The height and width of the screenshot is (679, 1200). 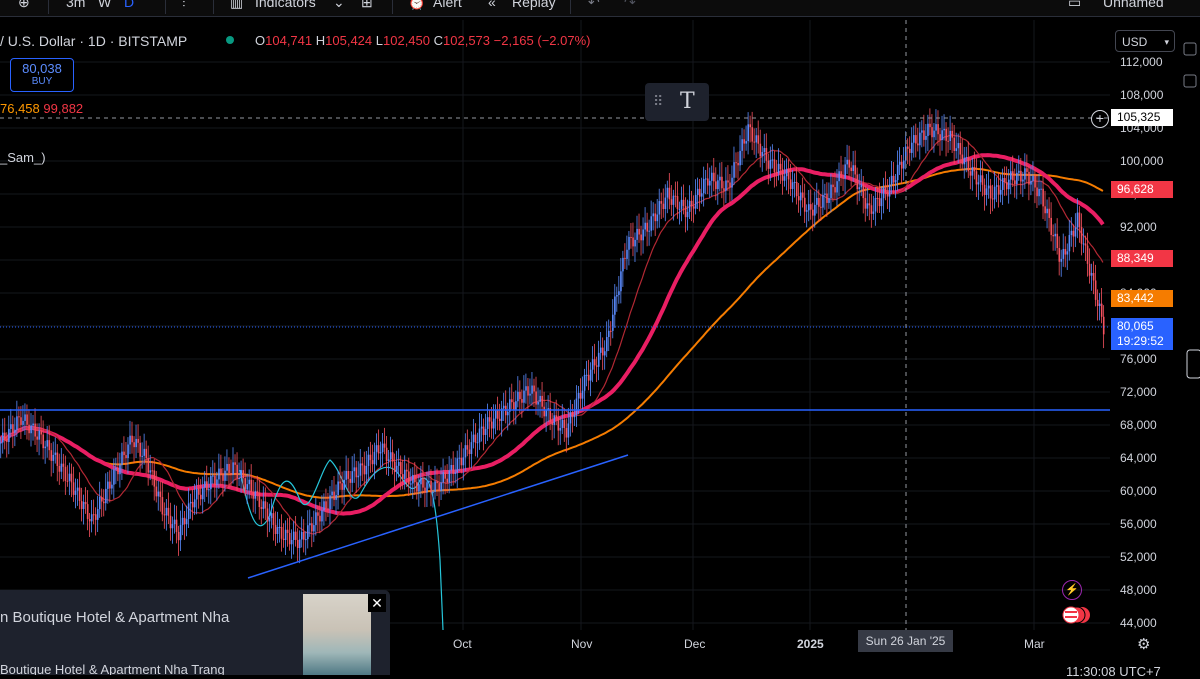 I want to click on ad-subtitle: Boutique Hotel & Apartment Nha Trang, so click(x=112, y=668).